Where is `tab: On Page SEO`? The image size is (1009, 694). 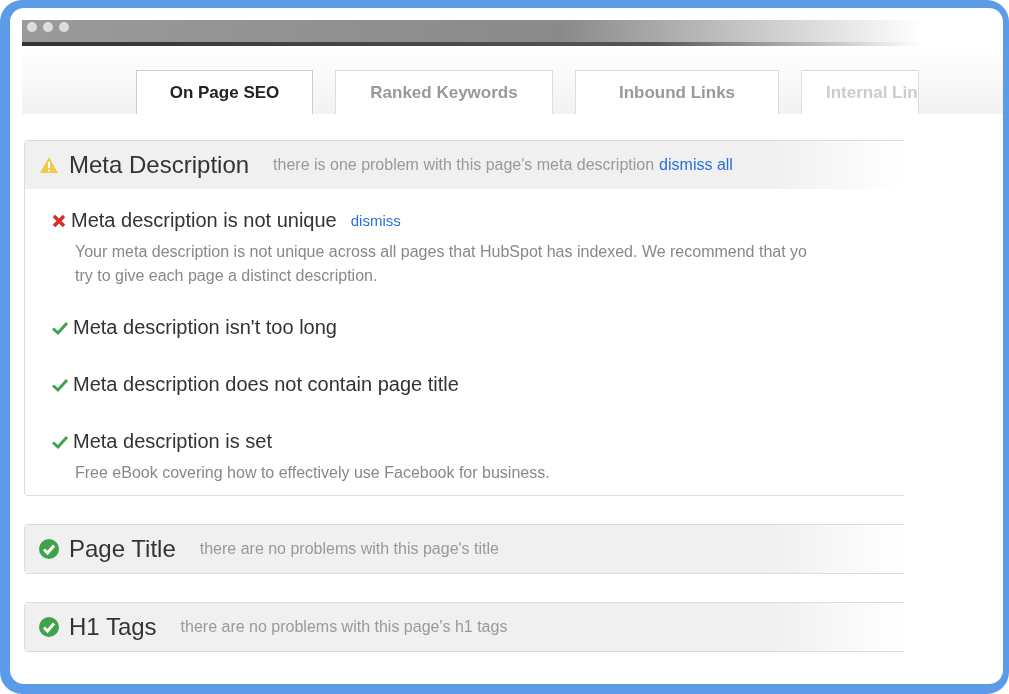 tab: On Page SEO is located at coordinates (224, 92).